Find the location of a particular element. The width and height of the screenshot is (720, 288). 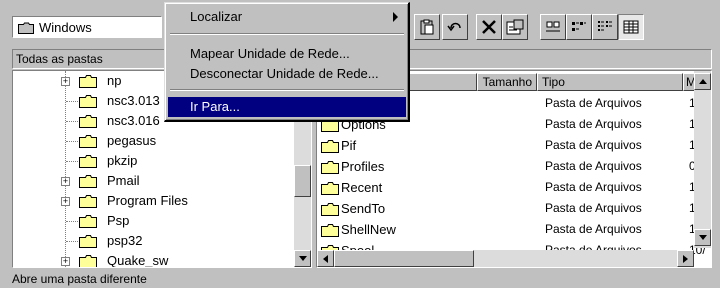

undo-icon is located at coordinates (454, 27).